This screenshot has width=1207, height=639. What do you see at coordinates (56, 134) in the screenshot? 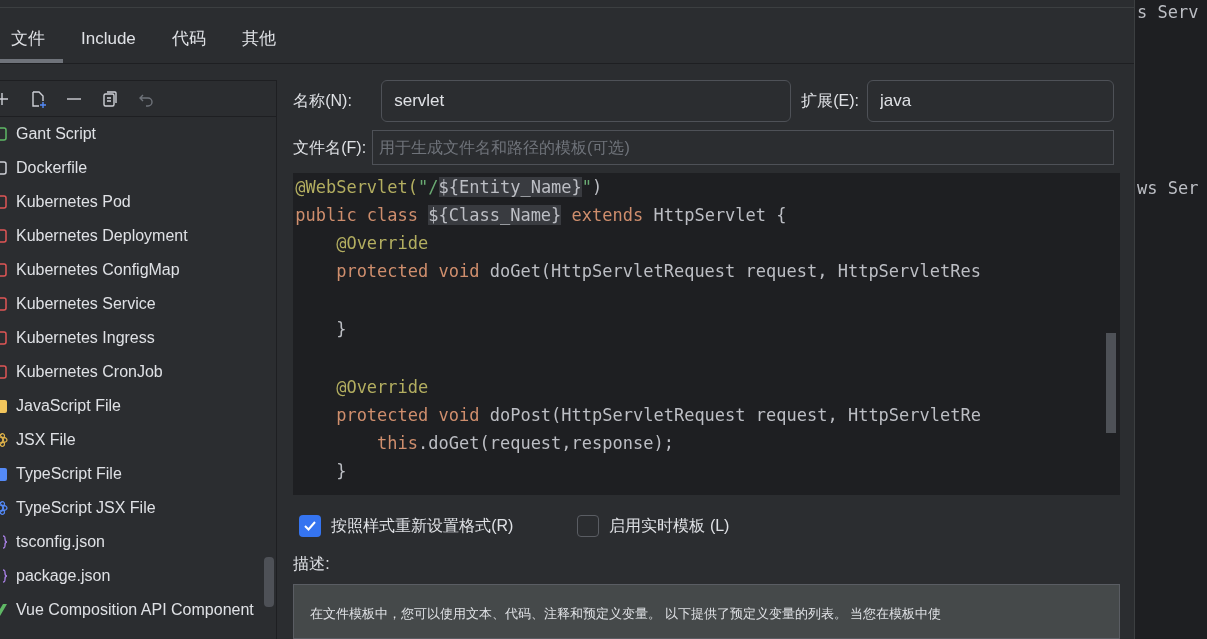
I see `template-list-item: Gant Script` at bounding box center [56, 134].